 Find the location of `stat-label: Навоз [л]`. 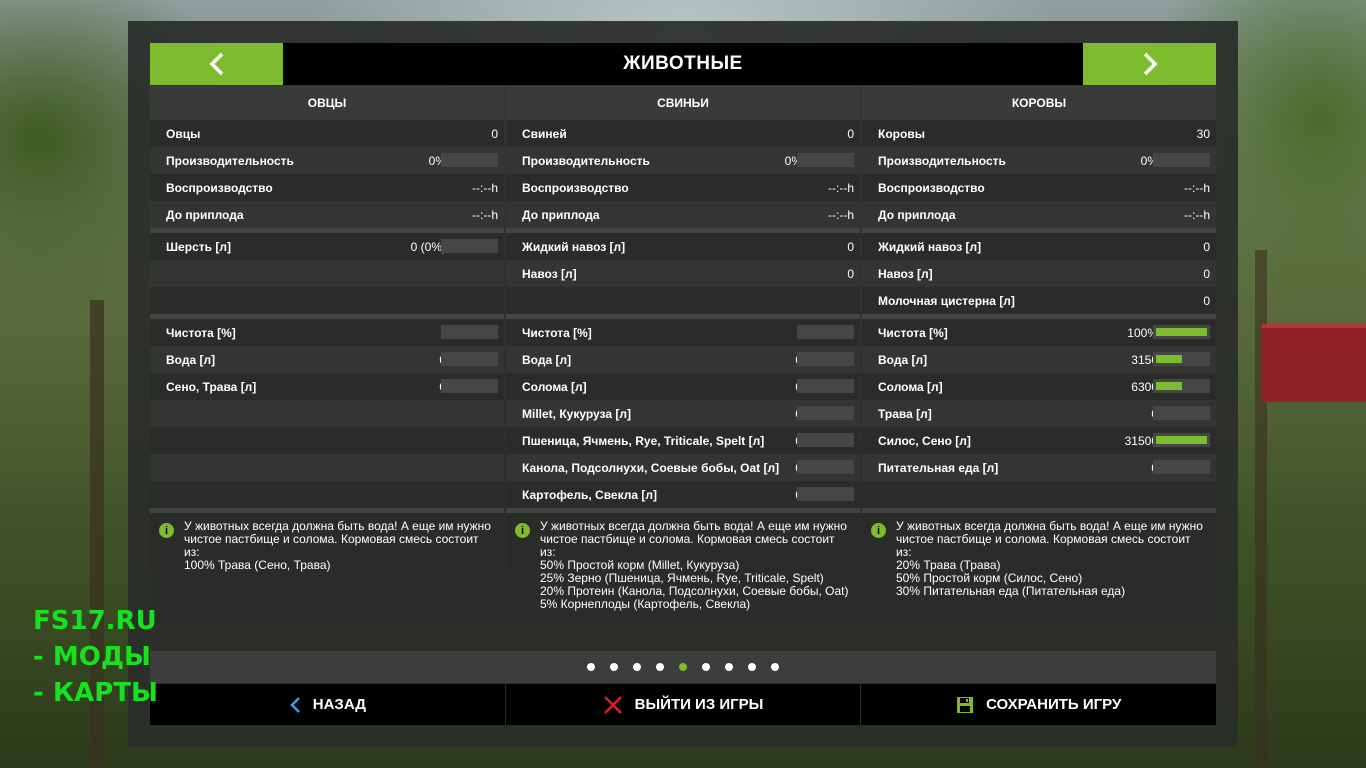

stat-label: Навоз [л] is located at coordinates (549, 273).